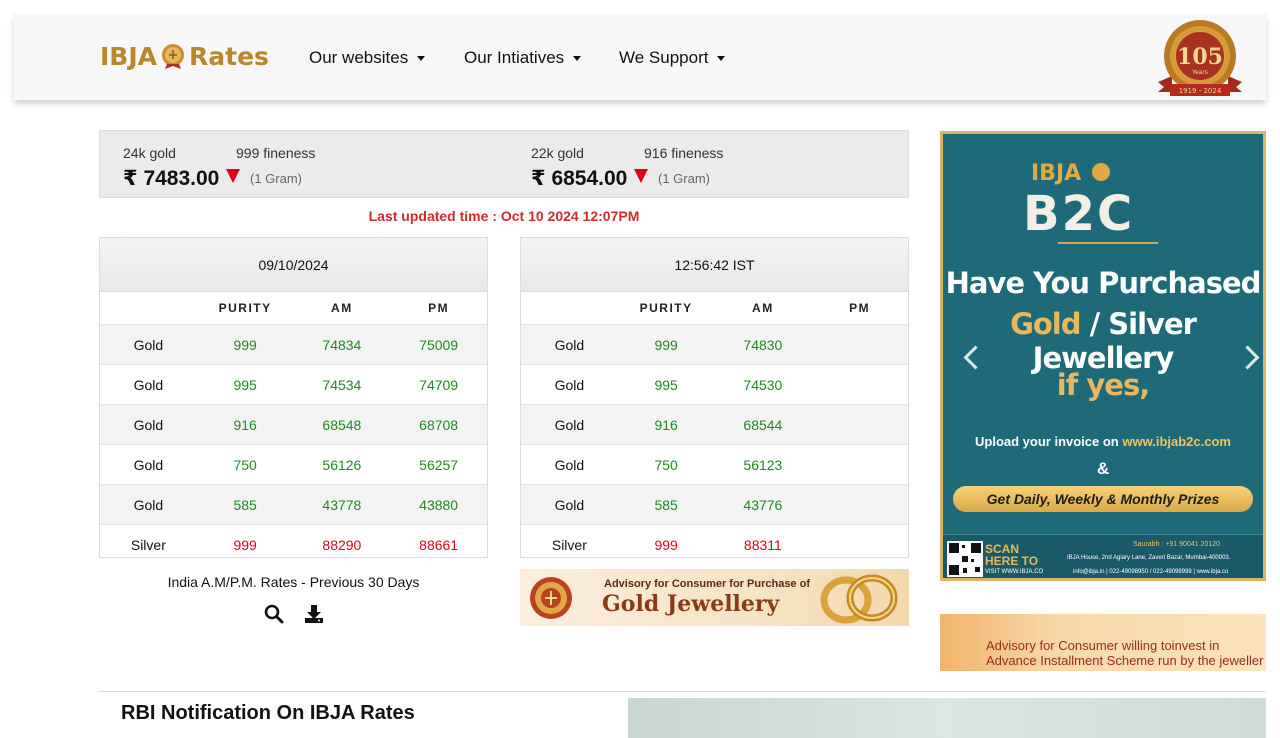  Describe the element at coordinates (1056, 173) in the screenshot. I see `car-logo-top: IBJA` at that location.